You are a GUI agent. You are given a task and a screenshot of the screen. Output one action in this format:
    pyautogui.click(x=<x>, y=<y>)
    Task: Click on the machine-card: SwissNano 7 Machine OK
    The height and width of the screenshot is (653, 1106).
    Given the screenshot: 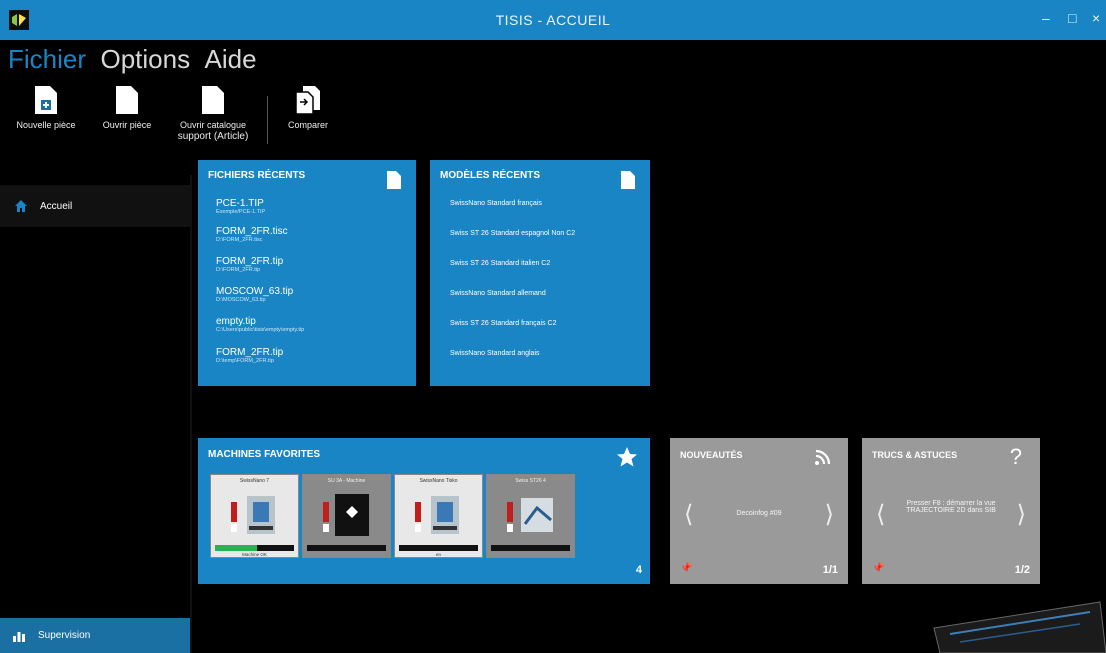 What is the action you would take?
    pyautogui.click(x=254, y=516)
    